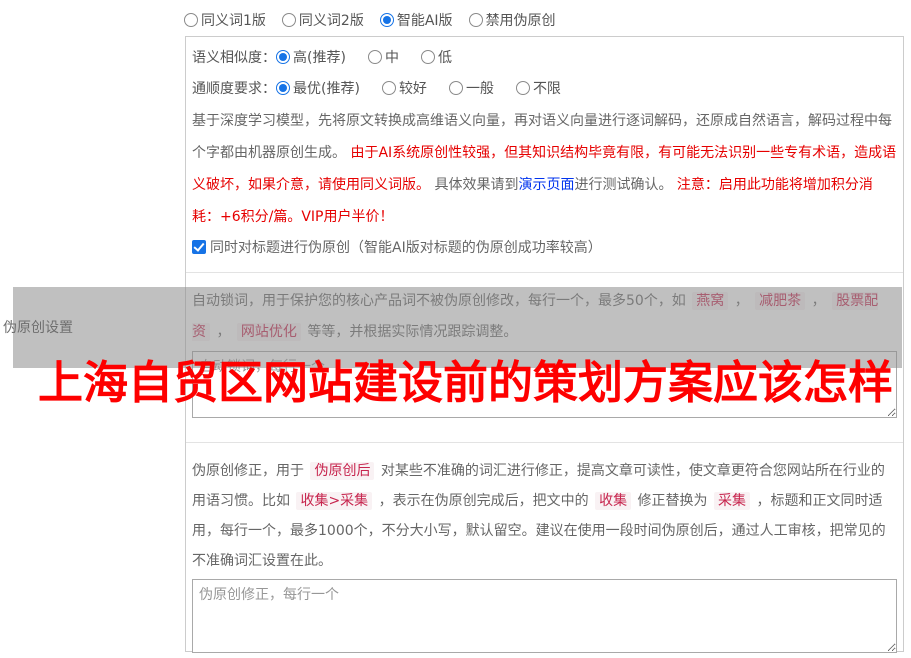 Image resolution: width=911 pixels, height=658 pixels. What do you see at coordinates (331, 21) in the screenshot?
I see `radio-option-label: 同义词2版` at bounding box center [331, 21].